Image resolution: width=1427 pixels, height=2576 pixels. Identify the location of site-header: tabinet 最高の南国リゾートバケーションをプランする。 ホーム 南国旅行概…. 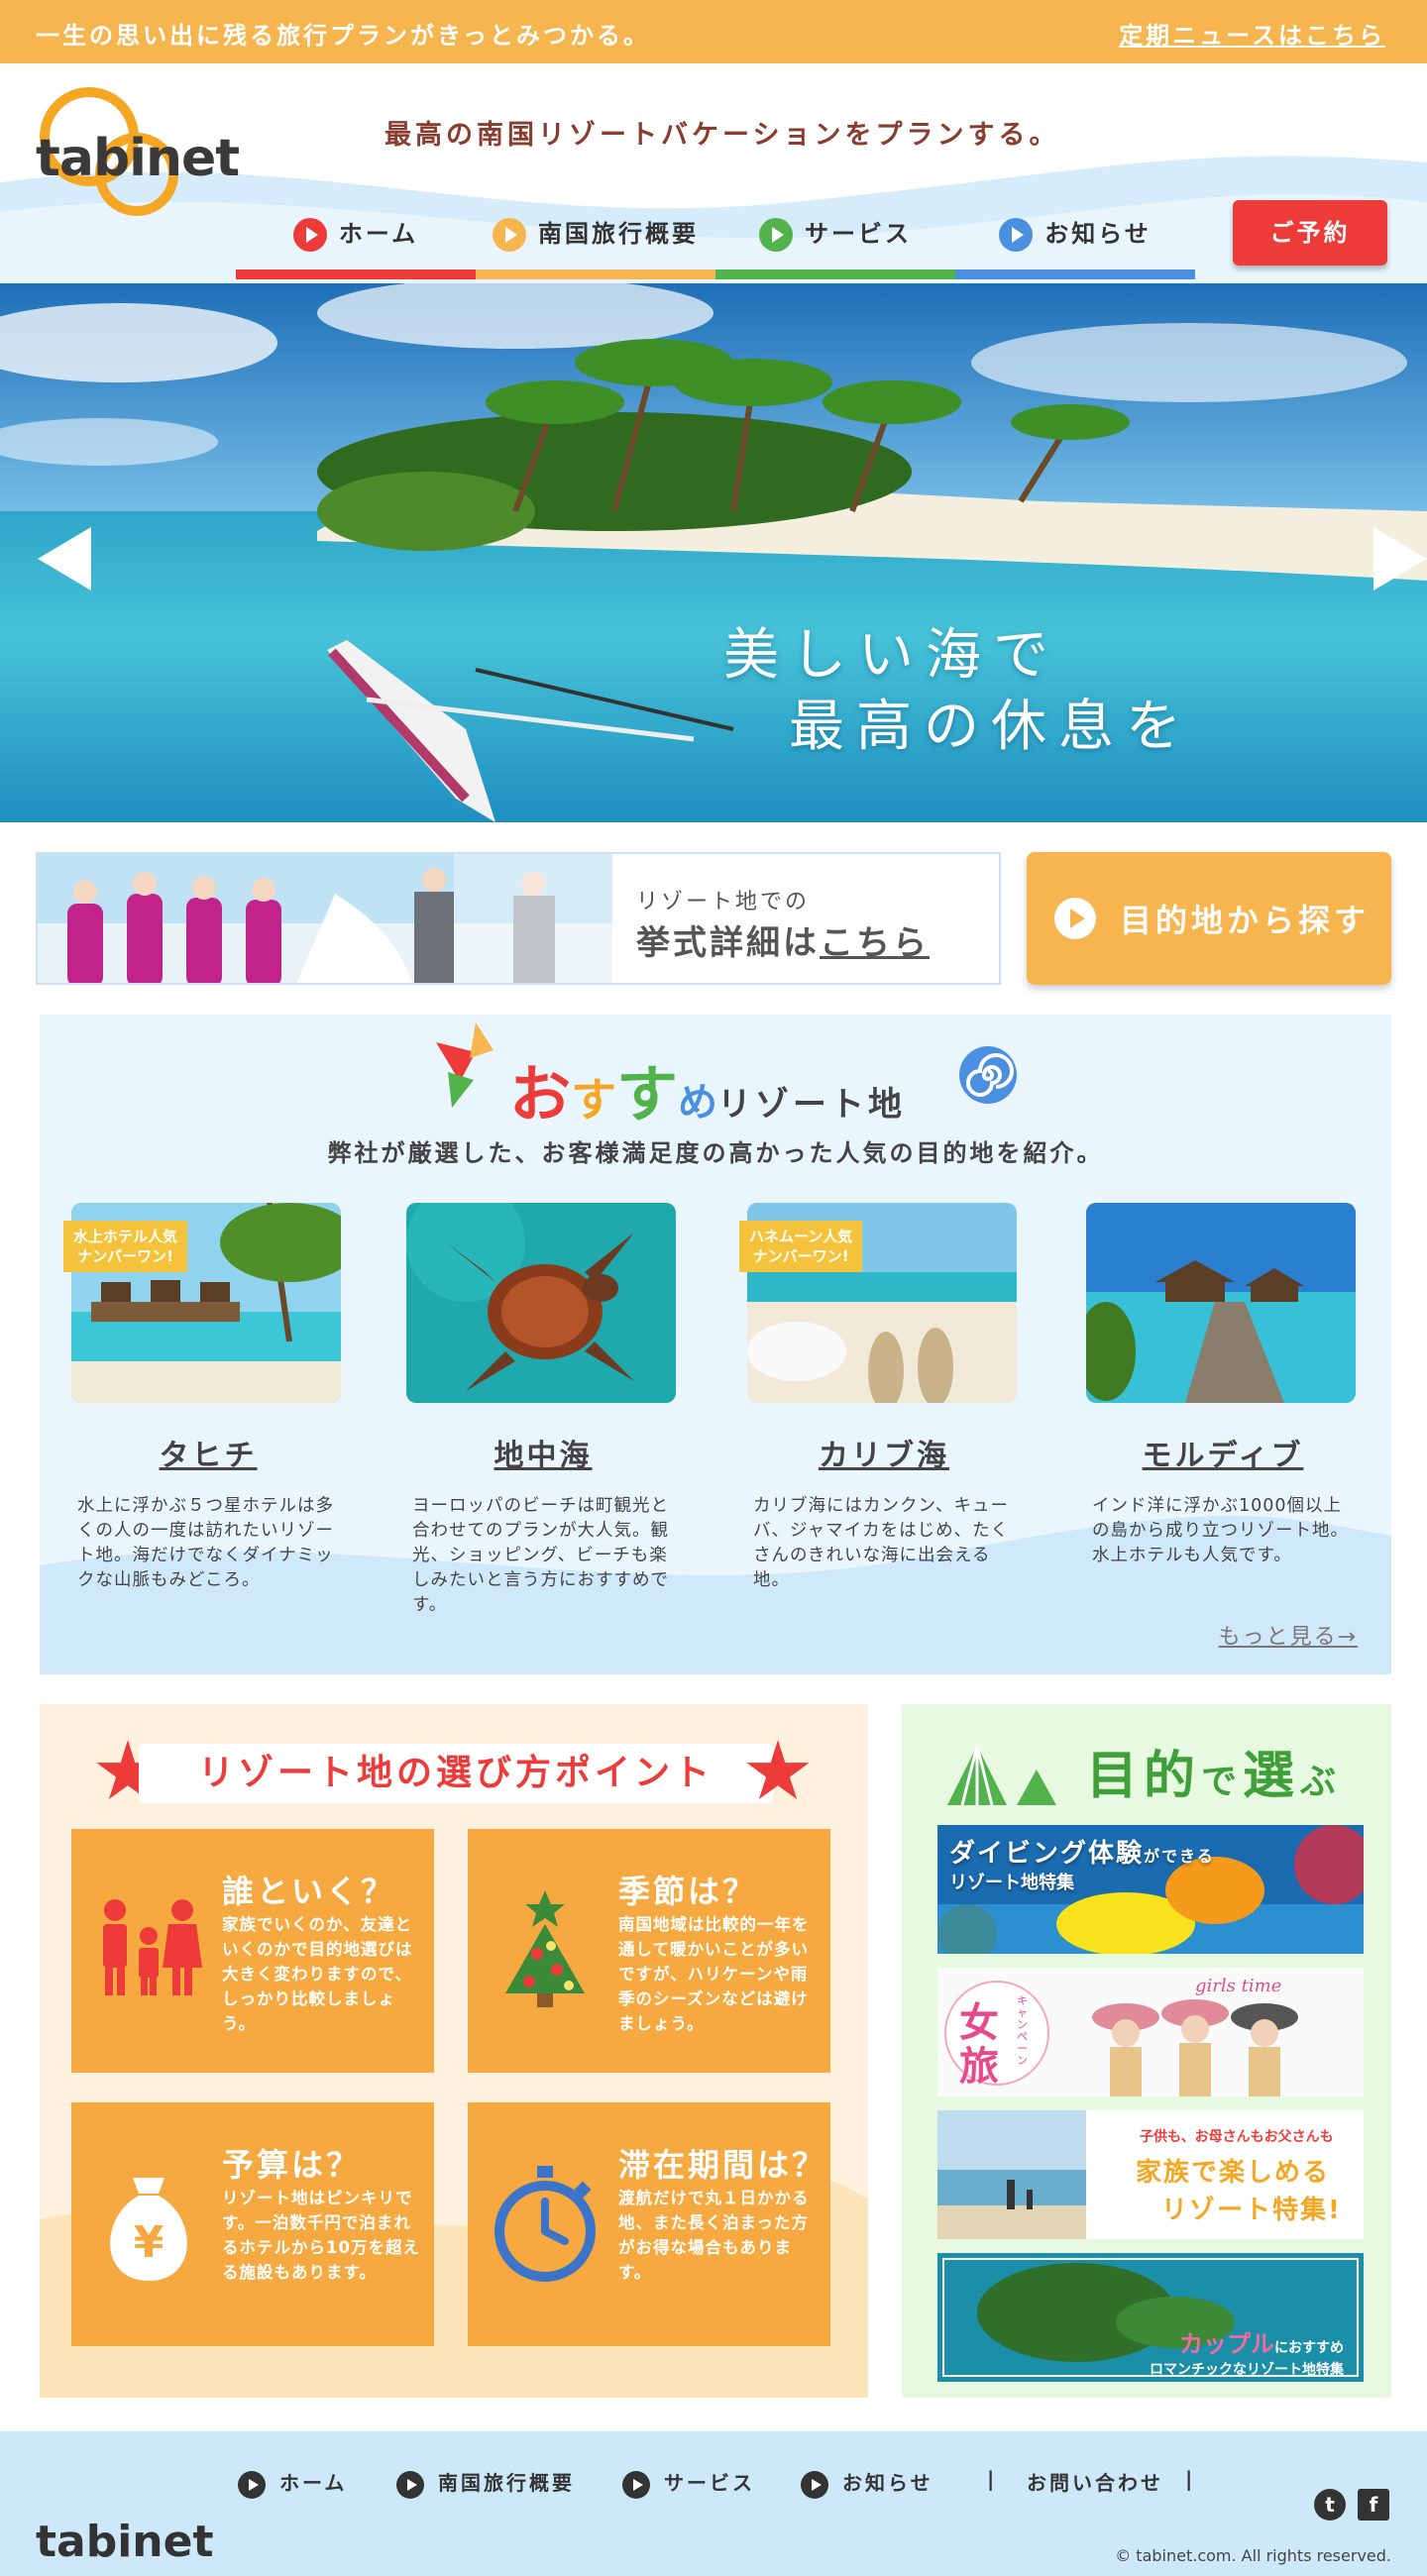
(713, 173).